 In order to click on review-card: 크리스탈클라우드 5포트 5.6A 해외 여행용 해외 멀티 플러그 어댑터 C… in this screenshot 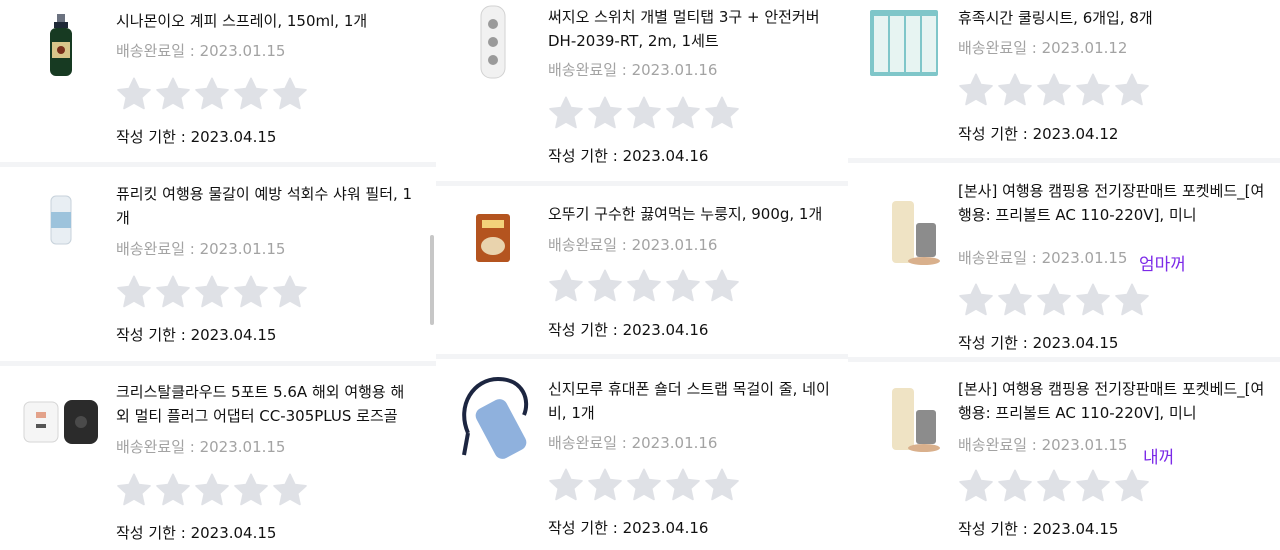, I will do `click(218, 458)`.